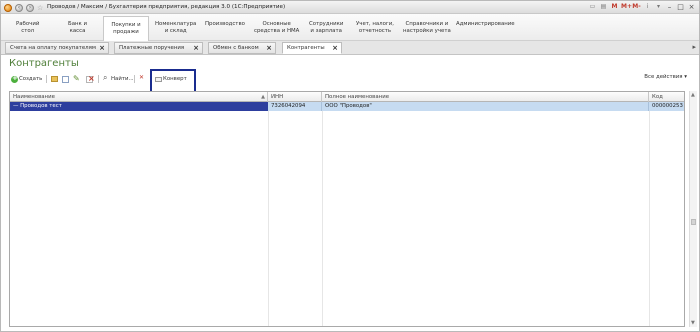 The image size is (700, 332). I want to click on back-icon: ‹, so click(19, 7).